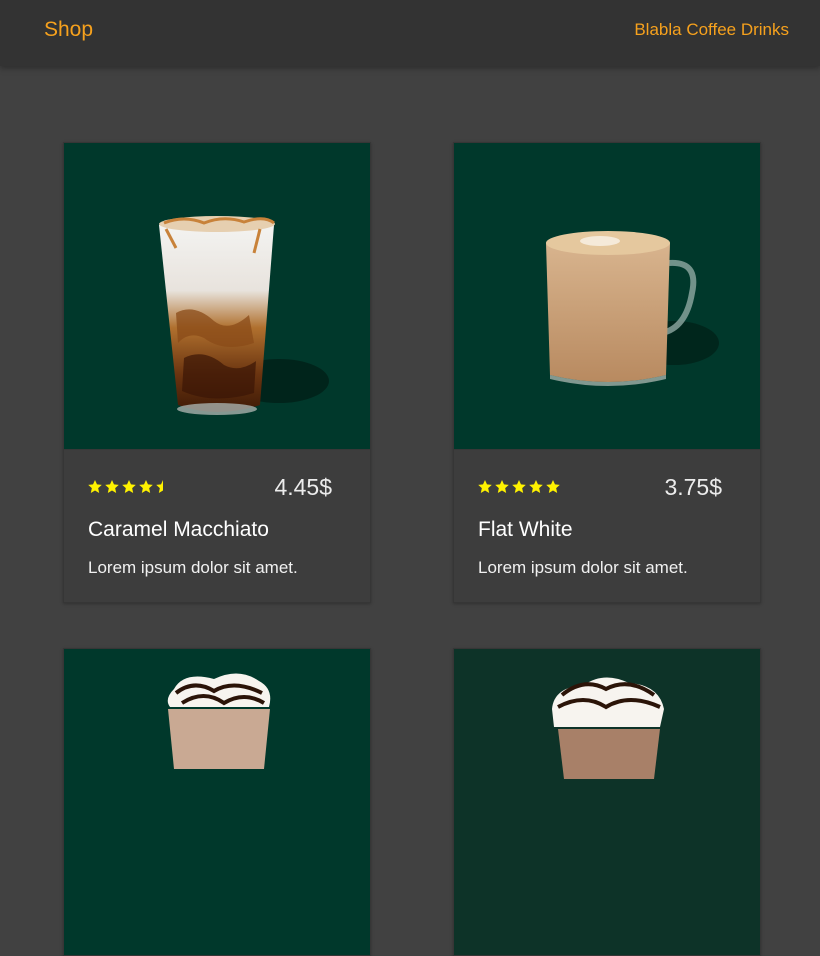 This screenshot has width=820, height=956. I want to click on frappuccino-image, so click(219, 721).